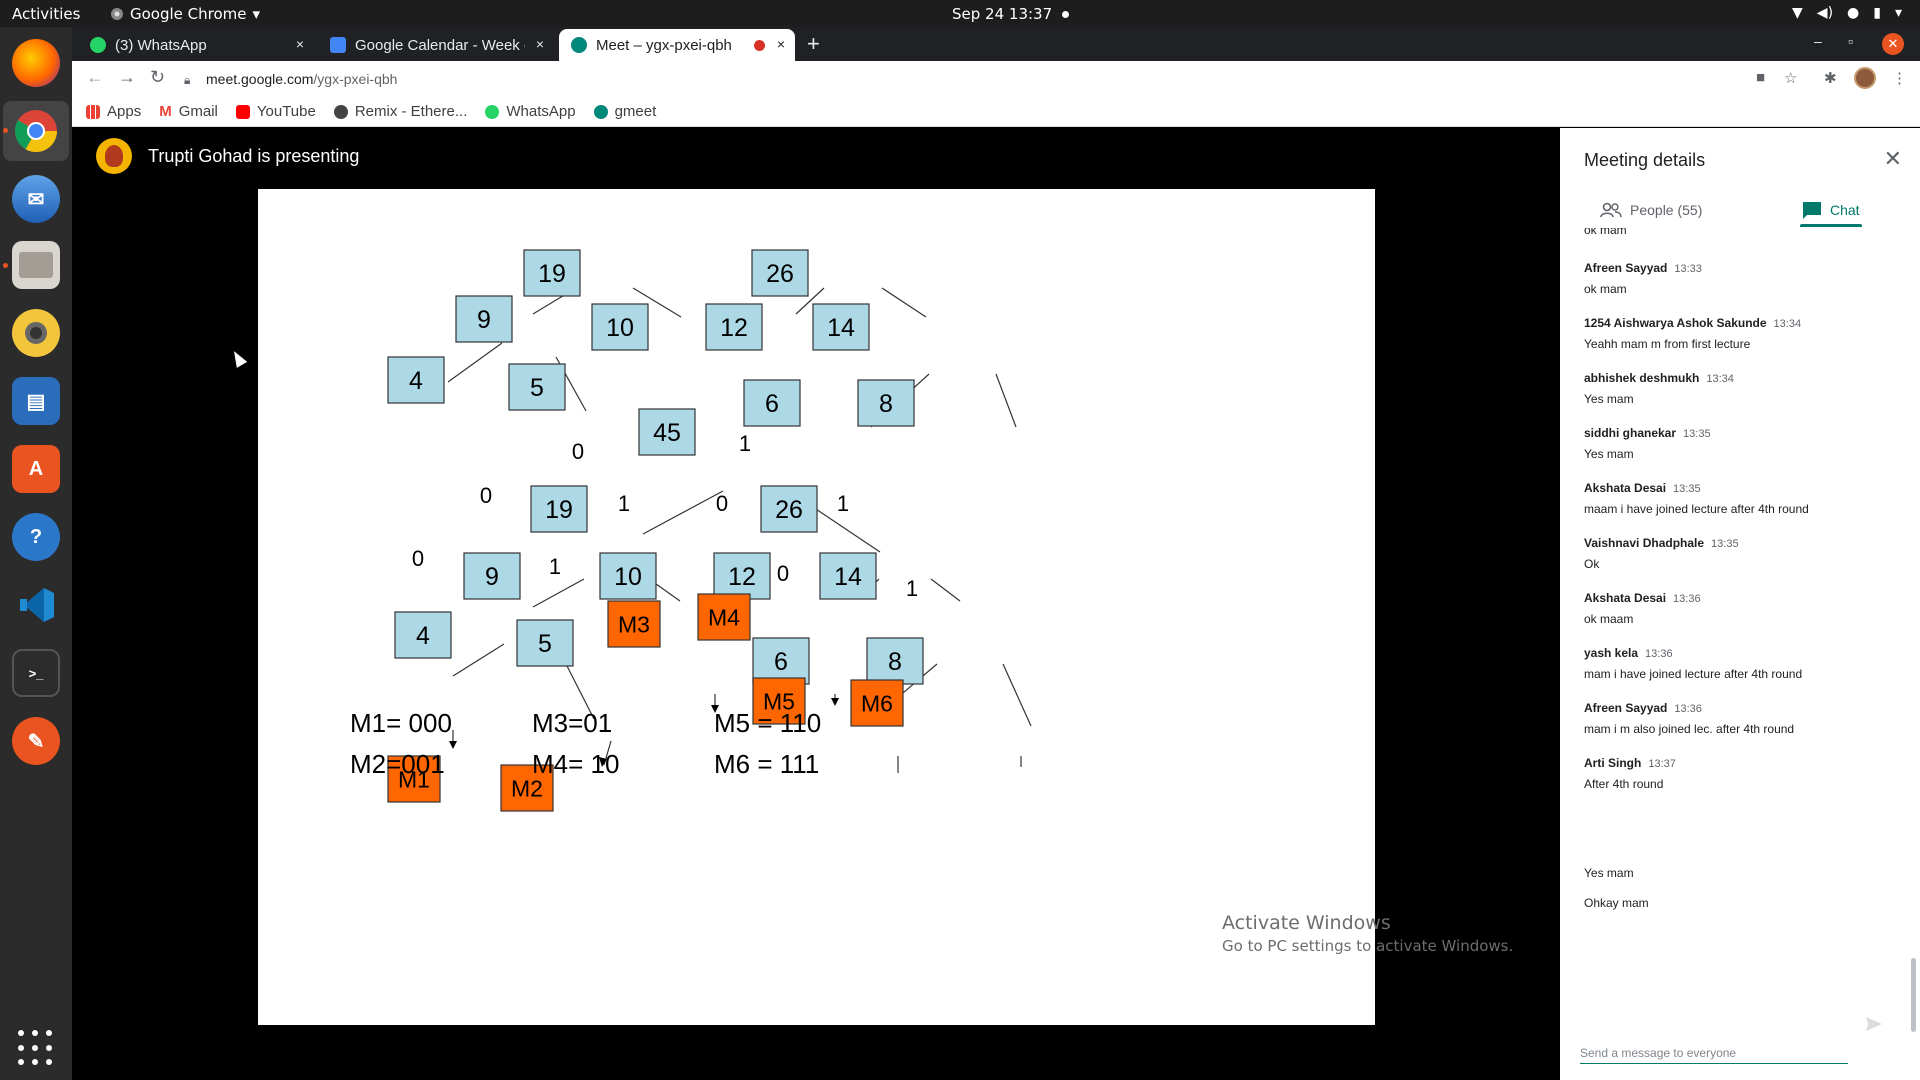  Describe the element at coordinates (127, 77) in the screenshot. I see `forward-icon: →` at that location.